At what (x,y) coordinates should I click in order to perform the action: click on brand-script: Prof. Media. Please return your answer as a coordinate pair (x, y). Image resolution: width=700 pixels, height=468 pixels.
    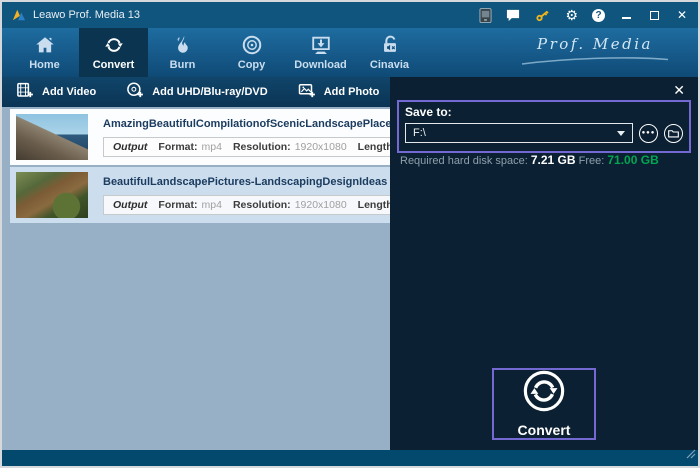
    Looking at the image, I should click on (595, 53).